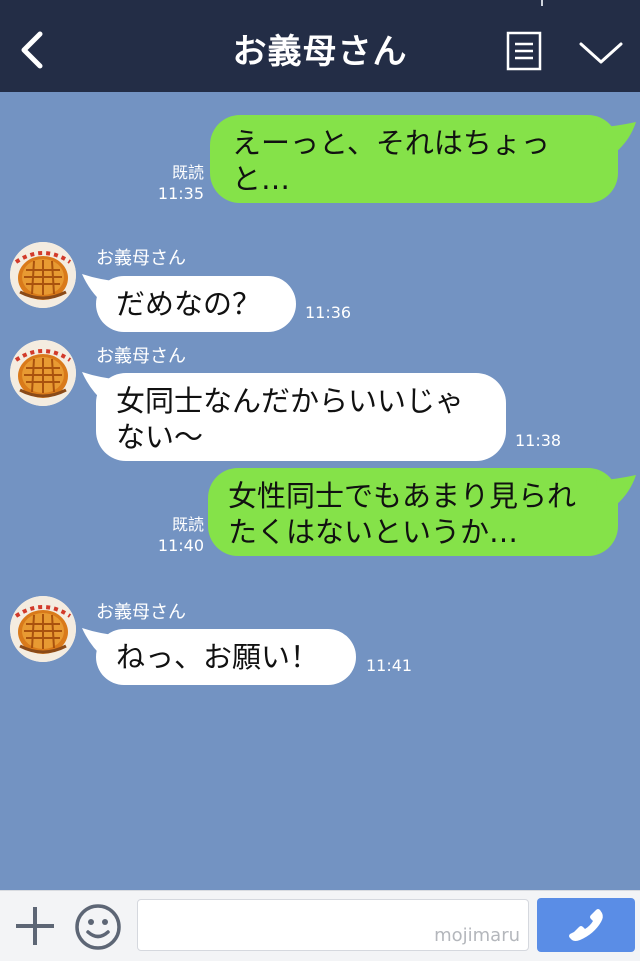 This screenshot has width=640, height=961. Describe the element at coordinates (226, 657) in the screenshot. I see `message-bubble-incoming: ねっ、お願い！` at that location.